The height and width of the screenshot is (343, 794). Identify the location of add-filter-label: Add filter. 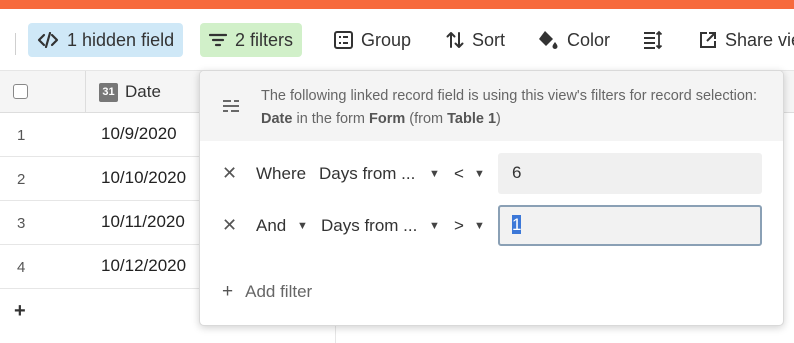
(279, 291).